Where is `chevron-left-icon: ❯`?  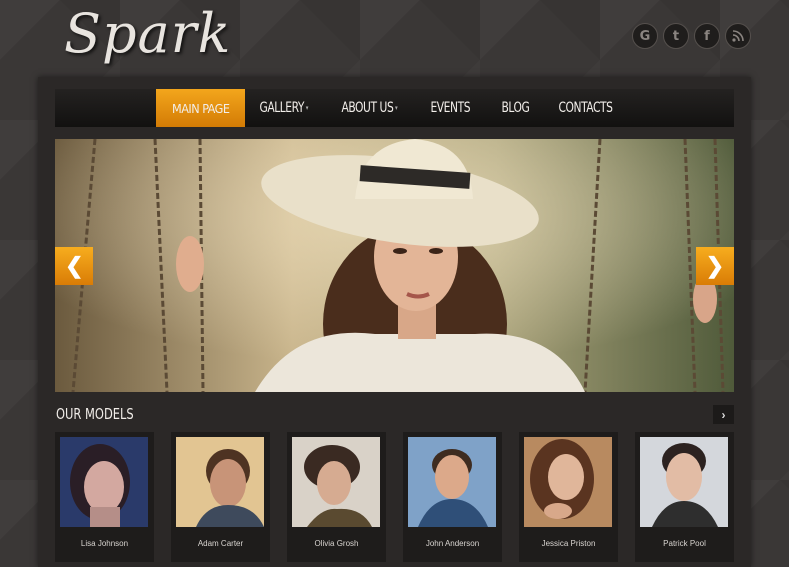
chevron-left-icon: ❯ is located at coordinates (74, 265).